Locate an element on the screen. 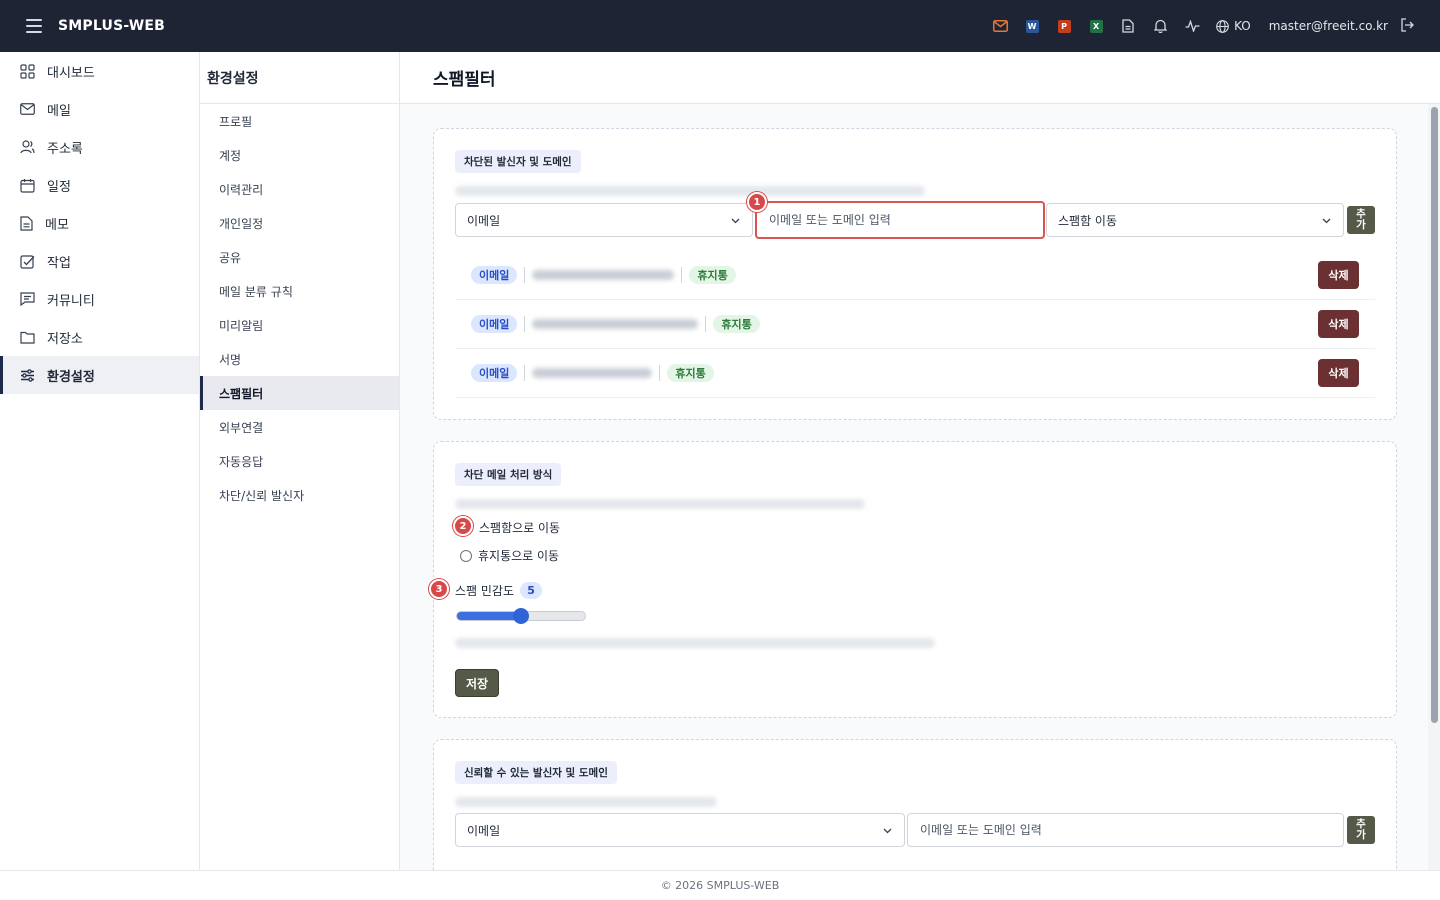 The width and height of the screenshot is (1440, 900). main-sidebar: 대시보드 메일 주소록 일정 메모 작업 커뮤니티 저장소 환경설정 is located at coordinates (100, 461).